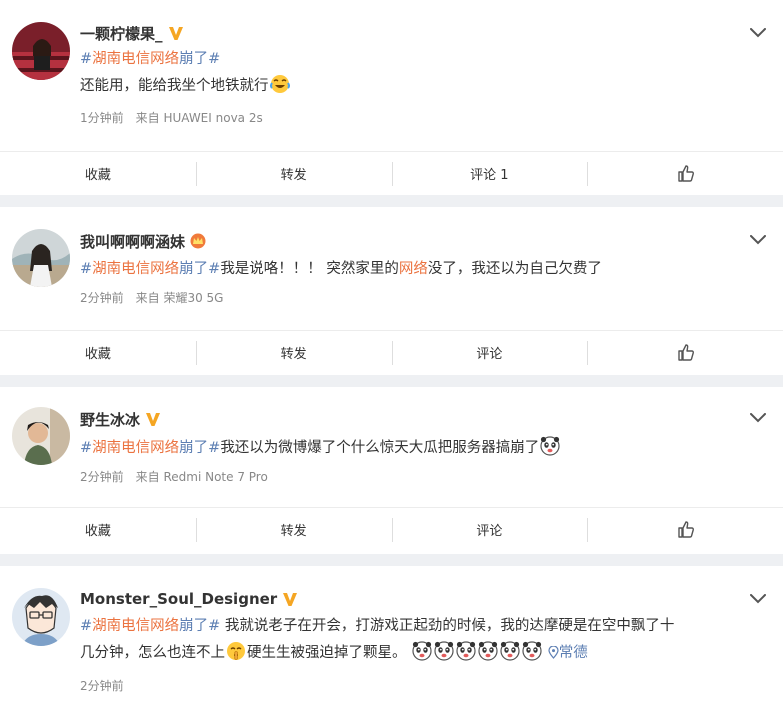 The height and width of the screenshot is (719, 783). Describe the element at coordinates (110, 419) in the screenshot. I see `username: 野生冰冰` at that location.